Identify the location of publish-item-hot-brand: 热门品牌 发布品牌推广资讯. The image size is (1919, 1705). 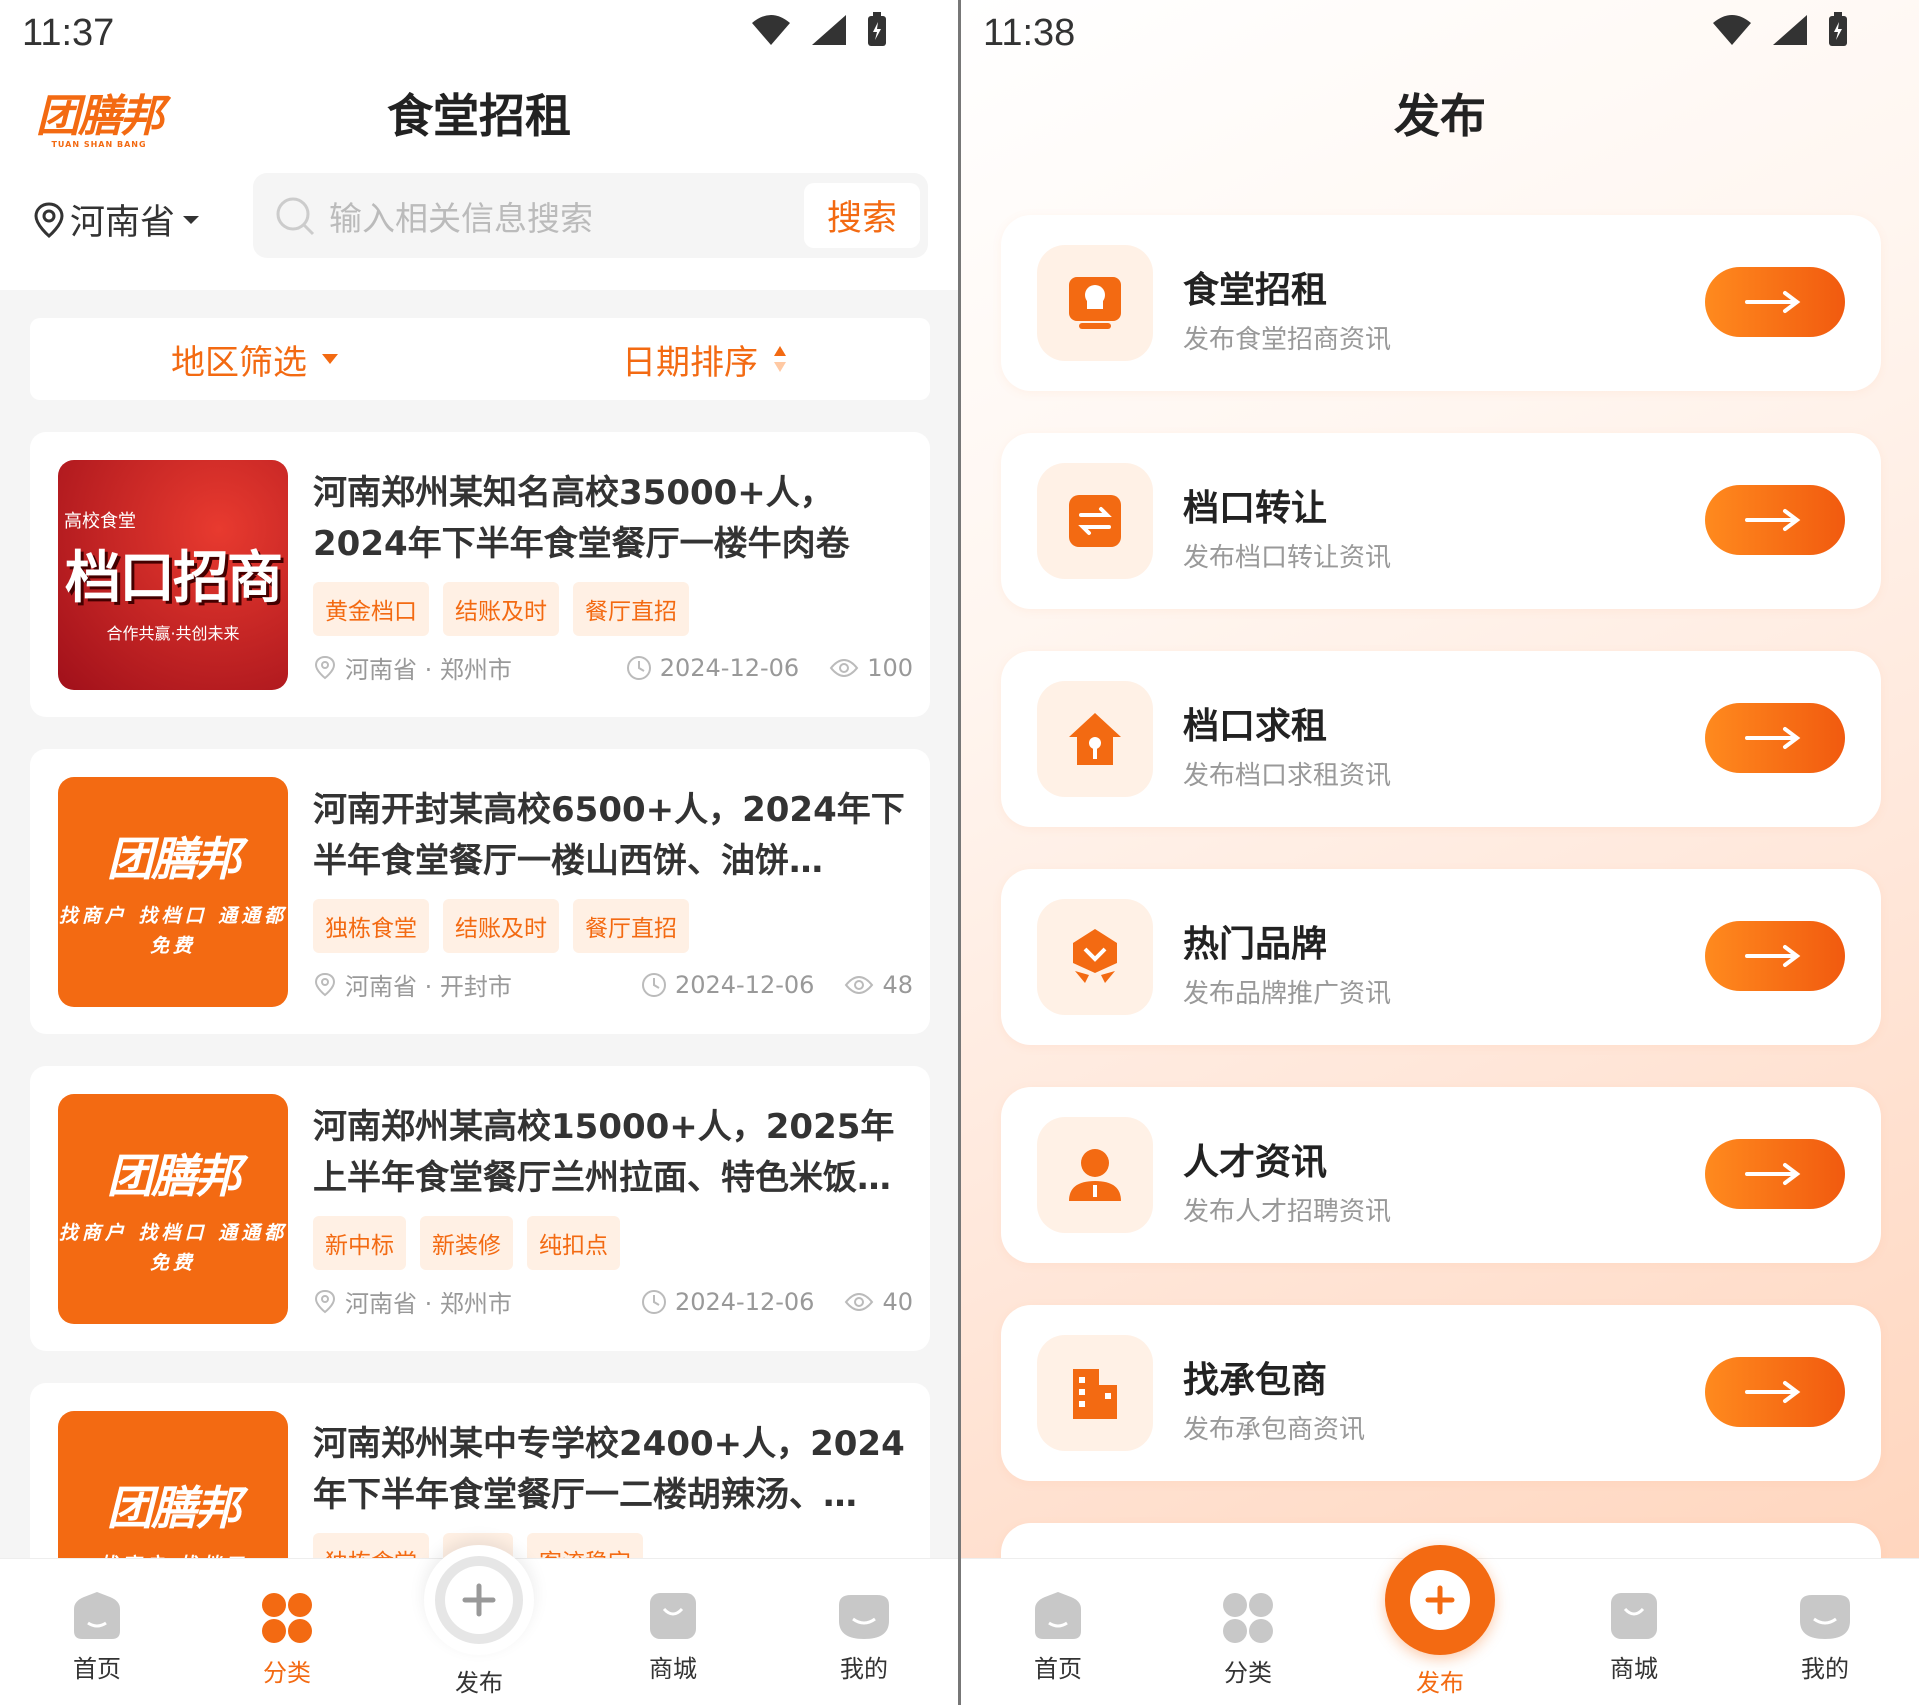
(1441, 957).